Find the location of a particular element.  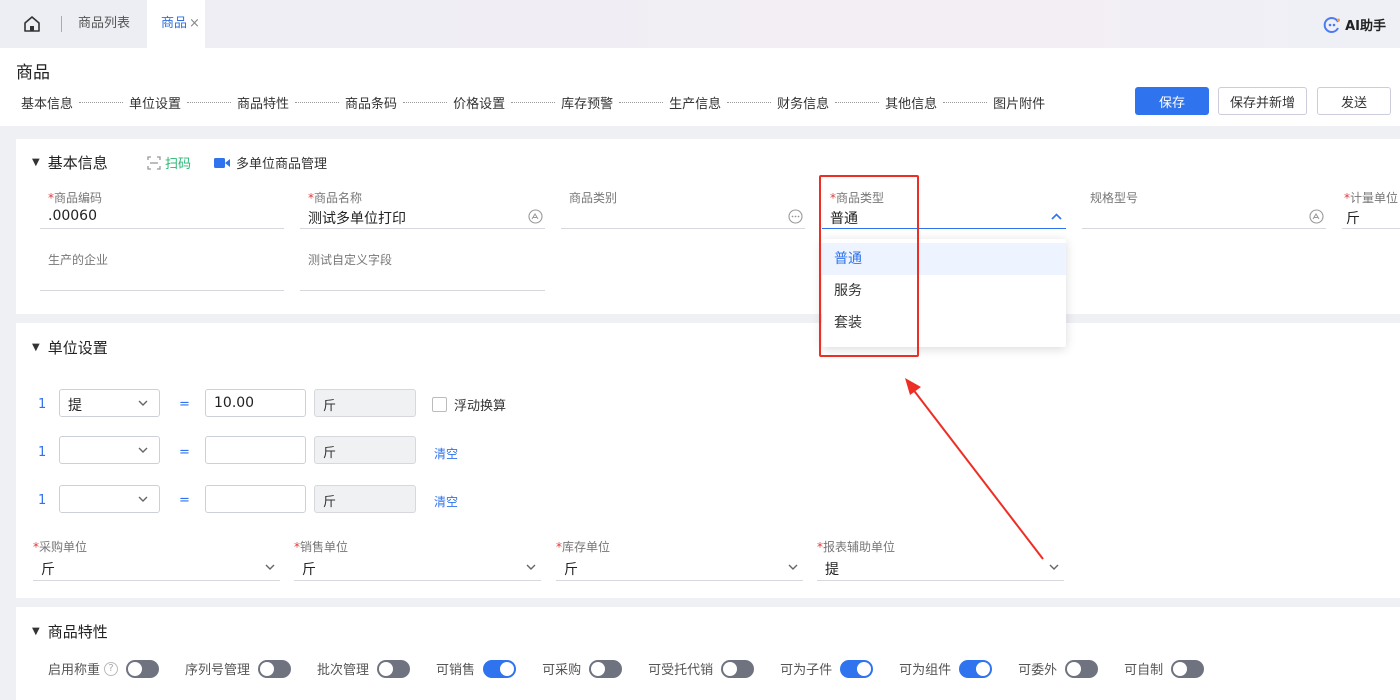

step-barcode: 商品条码 is located at coordinates (371, 102).